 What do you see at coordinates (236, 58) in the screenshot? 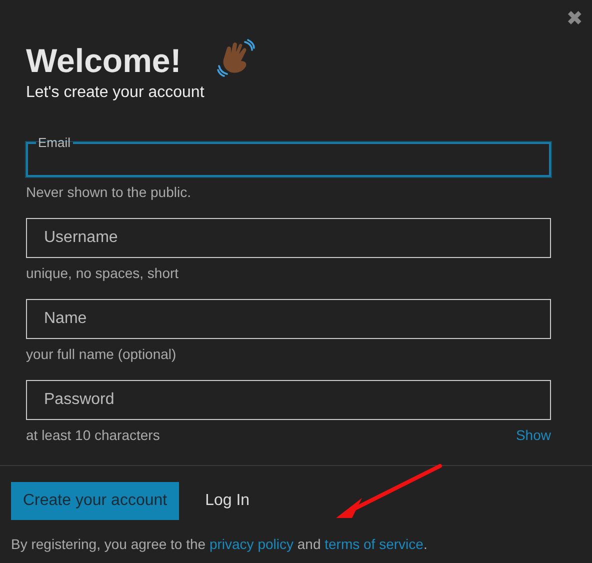
I see `waving-hand-icon` at bounding box center [236, 58].